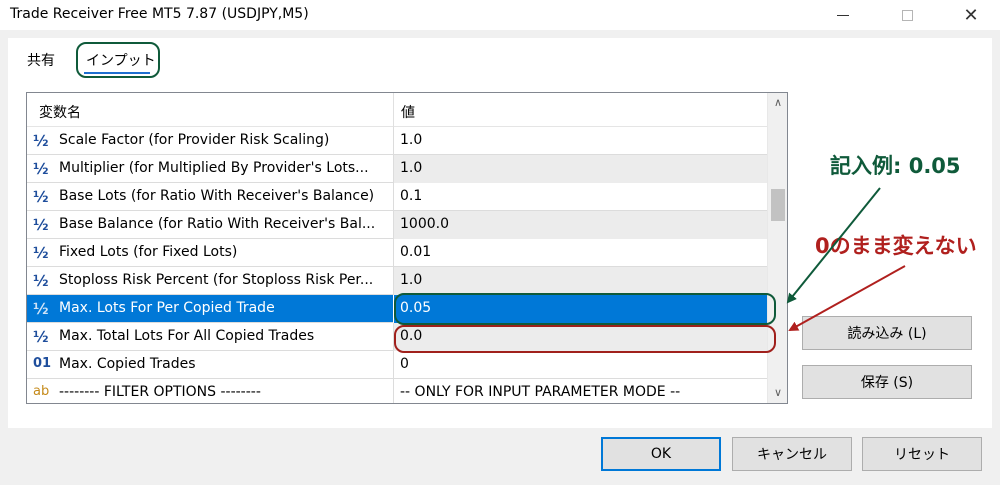 The width and height of the screenshot is (1000, 485). I want to click on keep-zero-arrow, so click(847, 298).